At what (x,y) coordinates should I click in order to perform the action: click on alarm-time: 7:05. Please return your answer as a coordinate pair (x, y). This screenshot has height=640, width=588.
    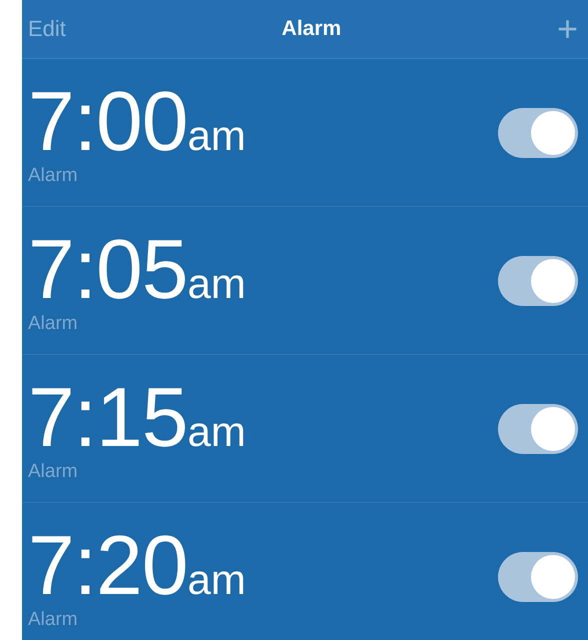
    Looking at the image, I should click on (108, 268).